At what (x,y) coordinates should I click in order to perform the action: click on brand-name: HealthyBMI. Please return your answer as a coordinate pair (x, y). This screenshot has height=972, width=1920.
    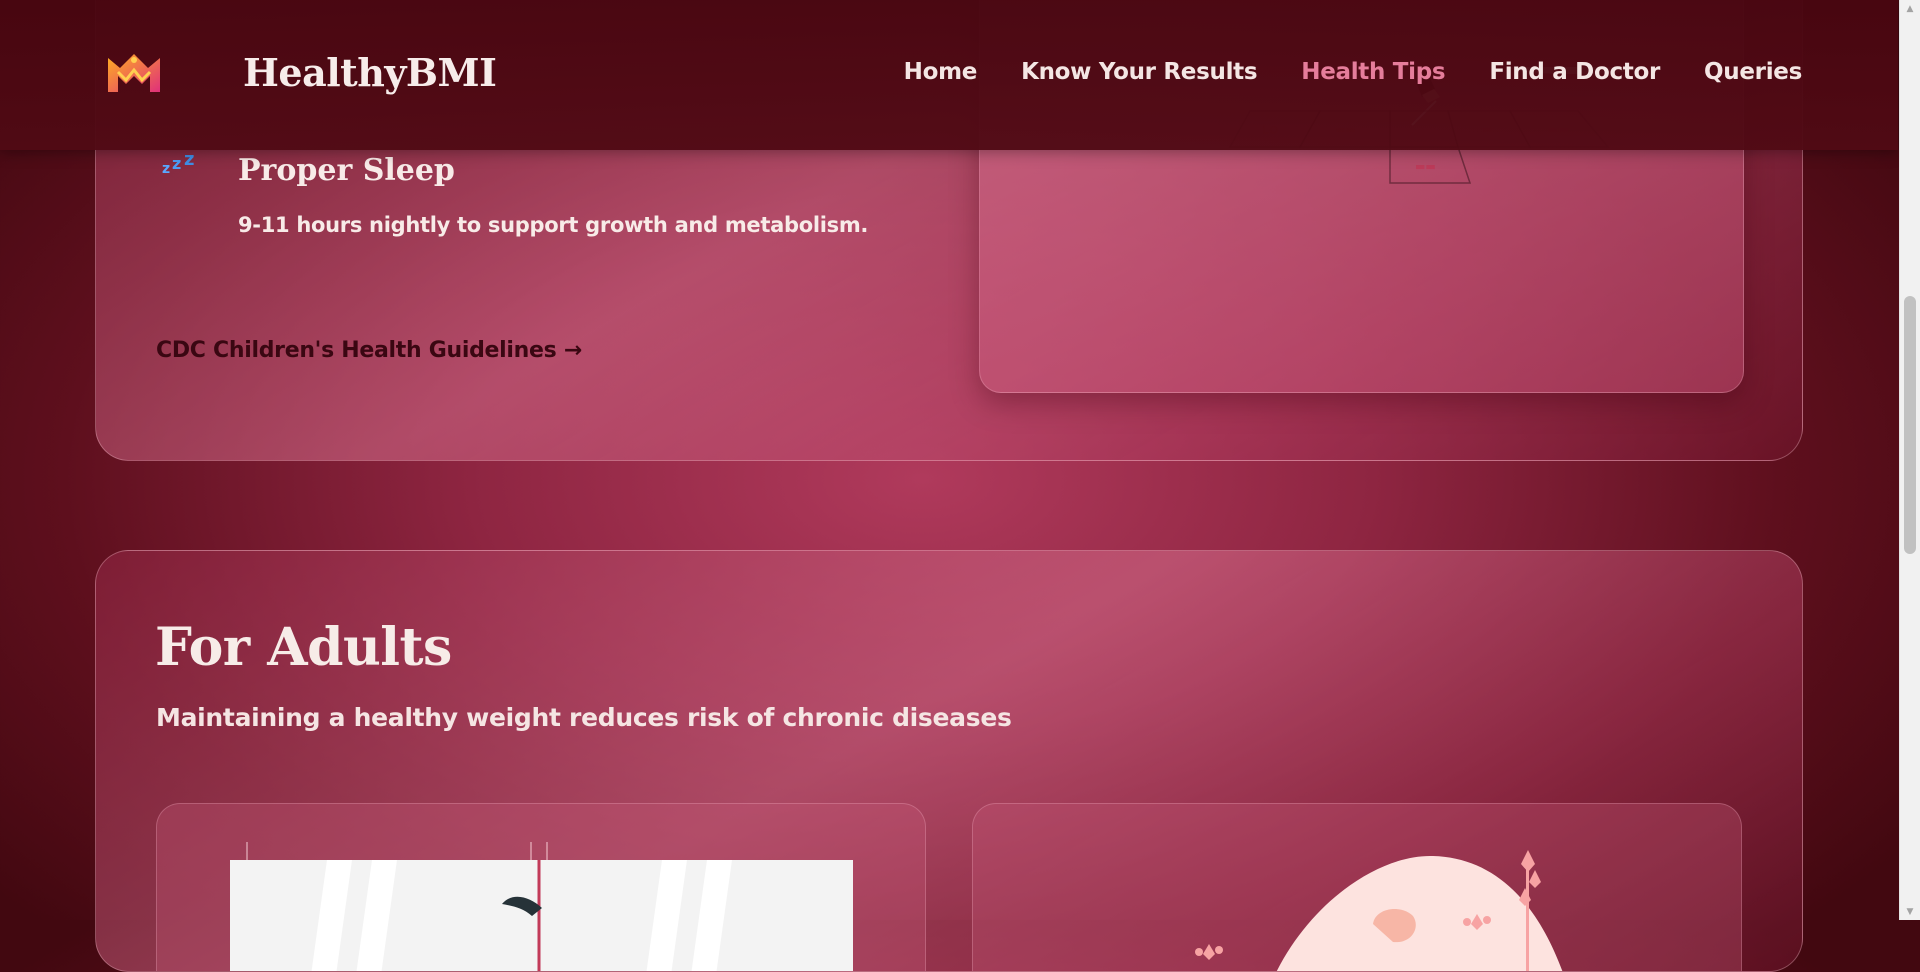
    Looking at the image, I should click on (370, 72).